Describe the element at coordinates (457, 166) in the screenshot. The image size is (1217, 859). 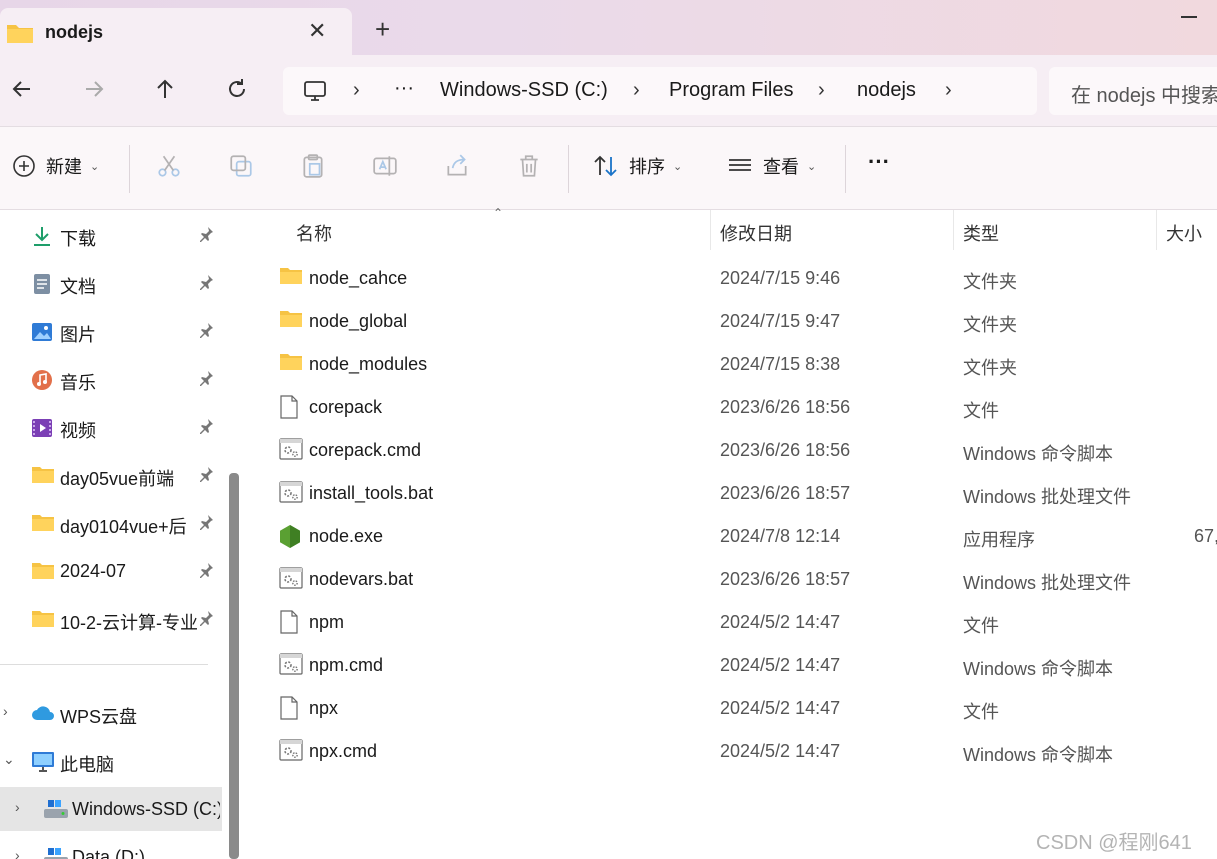
I see `share-button` at that location.